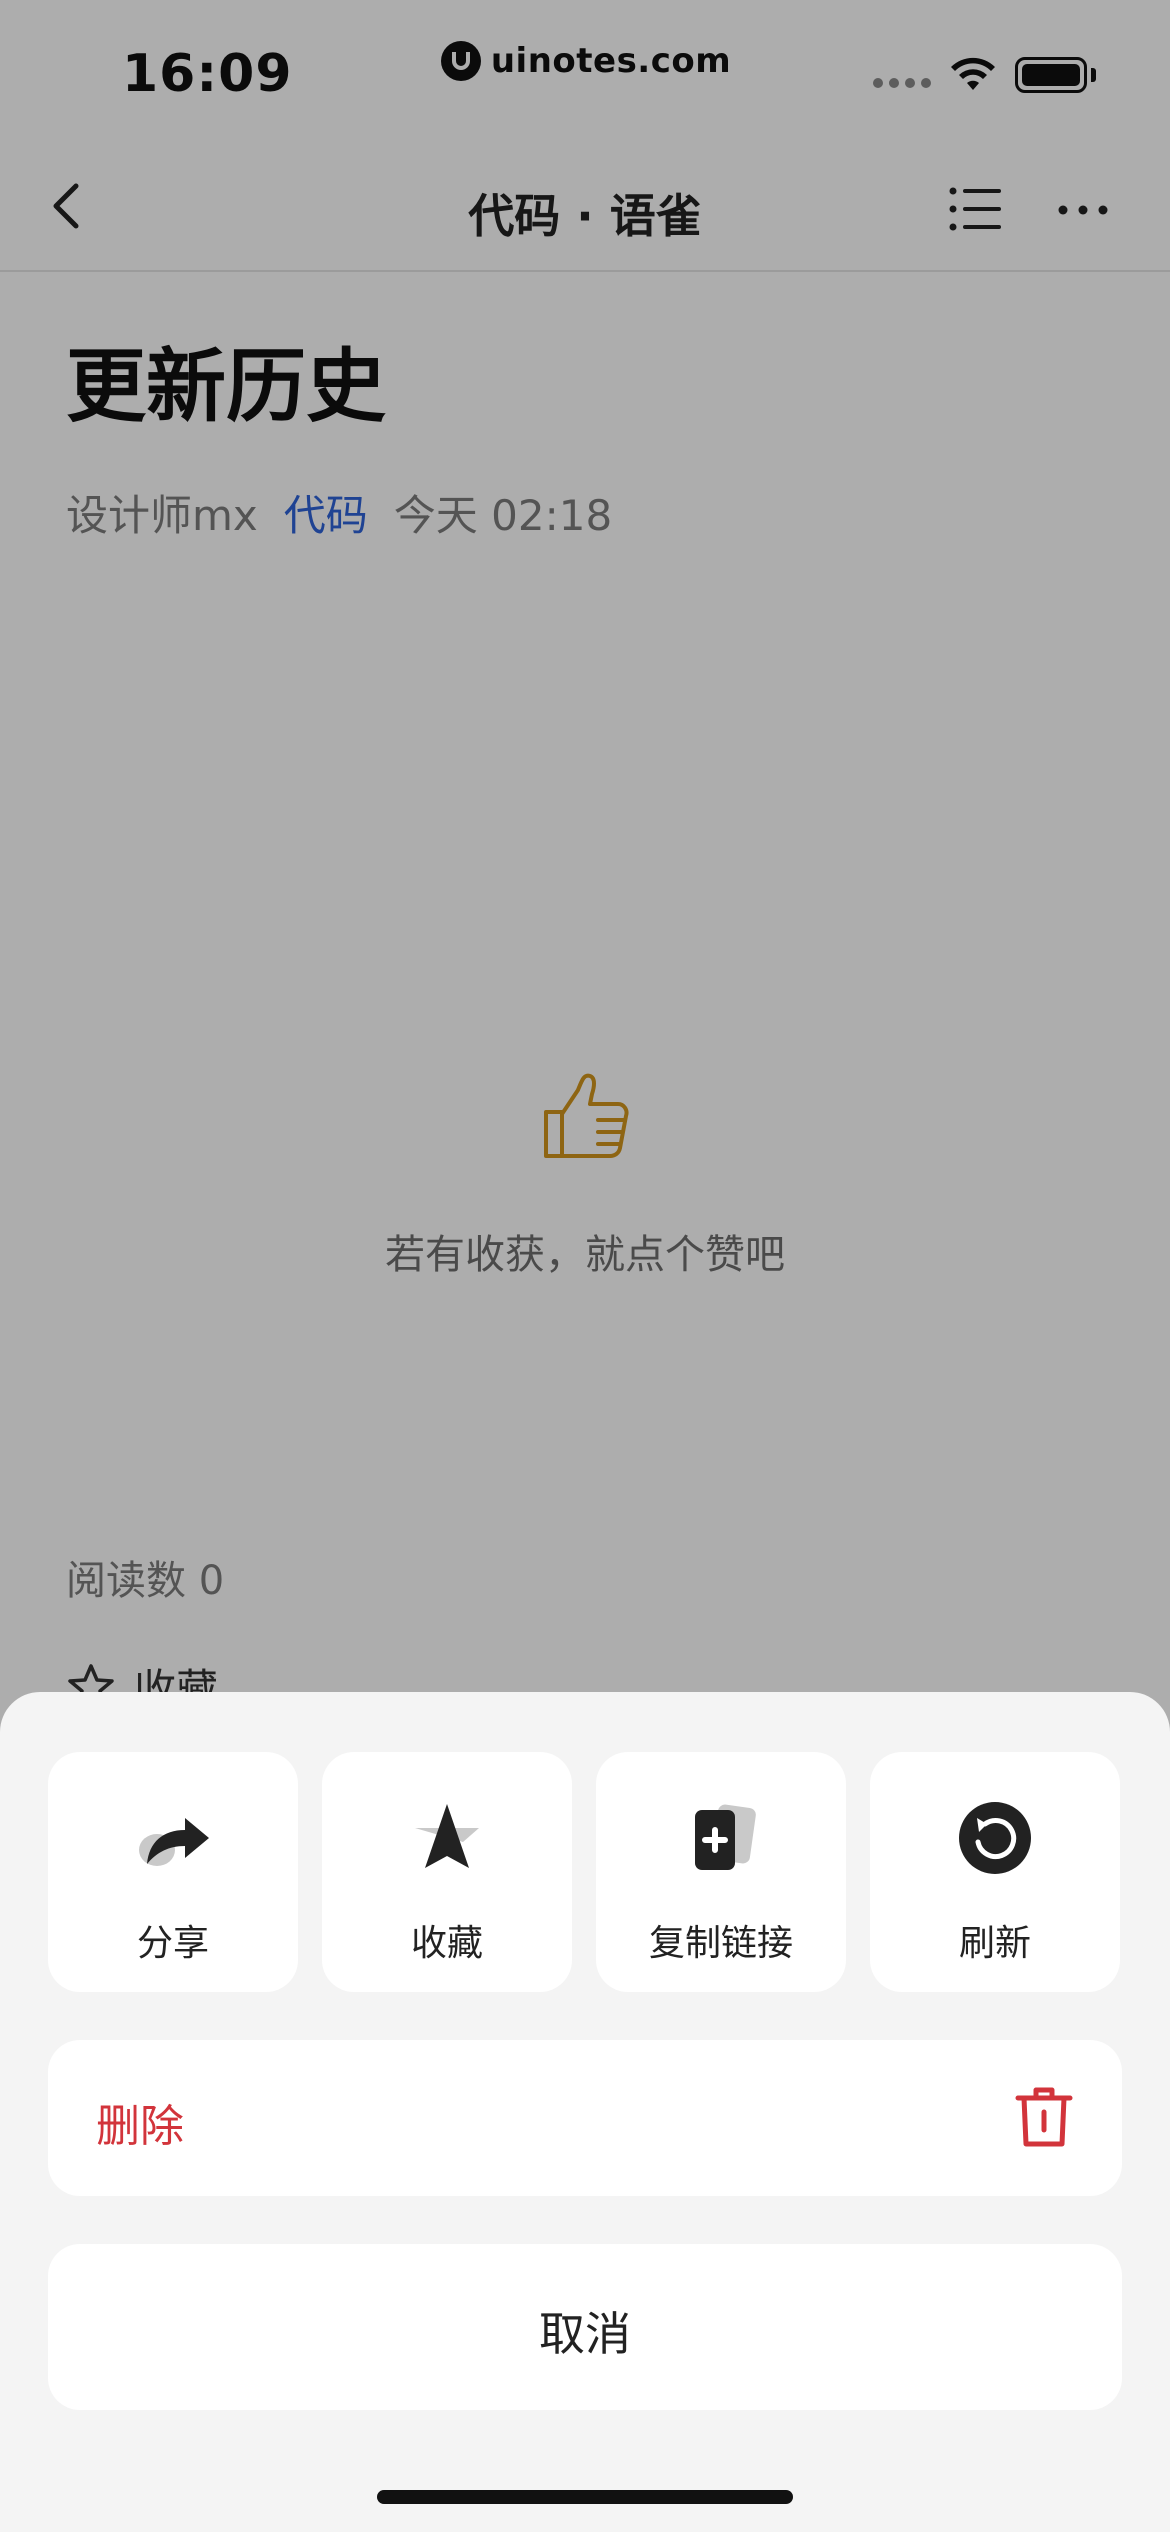 The height and width of the screenshot is (2532, 1170). Describe the element at coordinates (585, 2118) in the screenshot. I see `delete-button: 删除` at that location.